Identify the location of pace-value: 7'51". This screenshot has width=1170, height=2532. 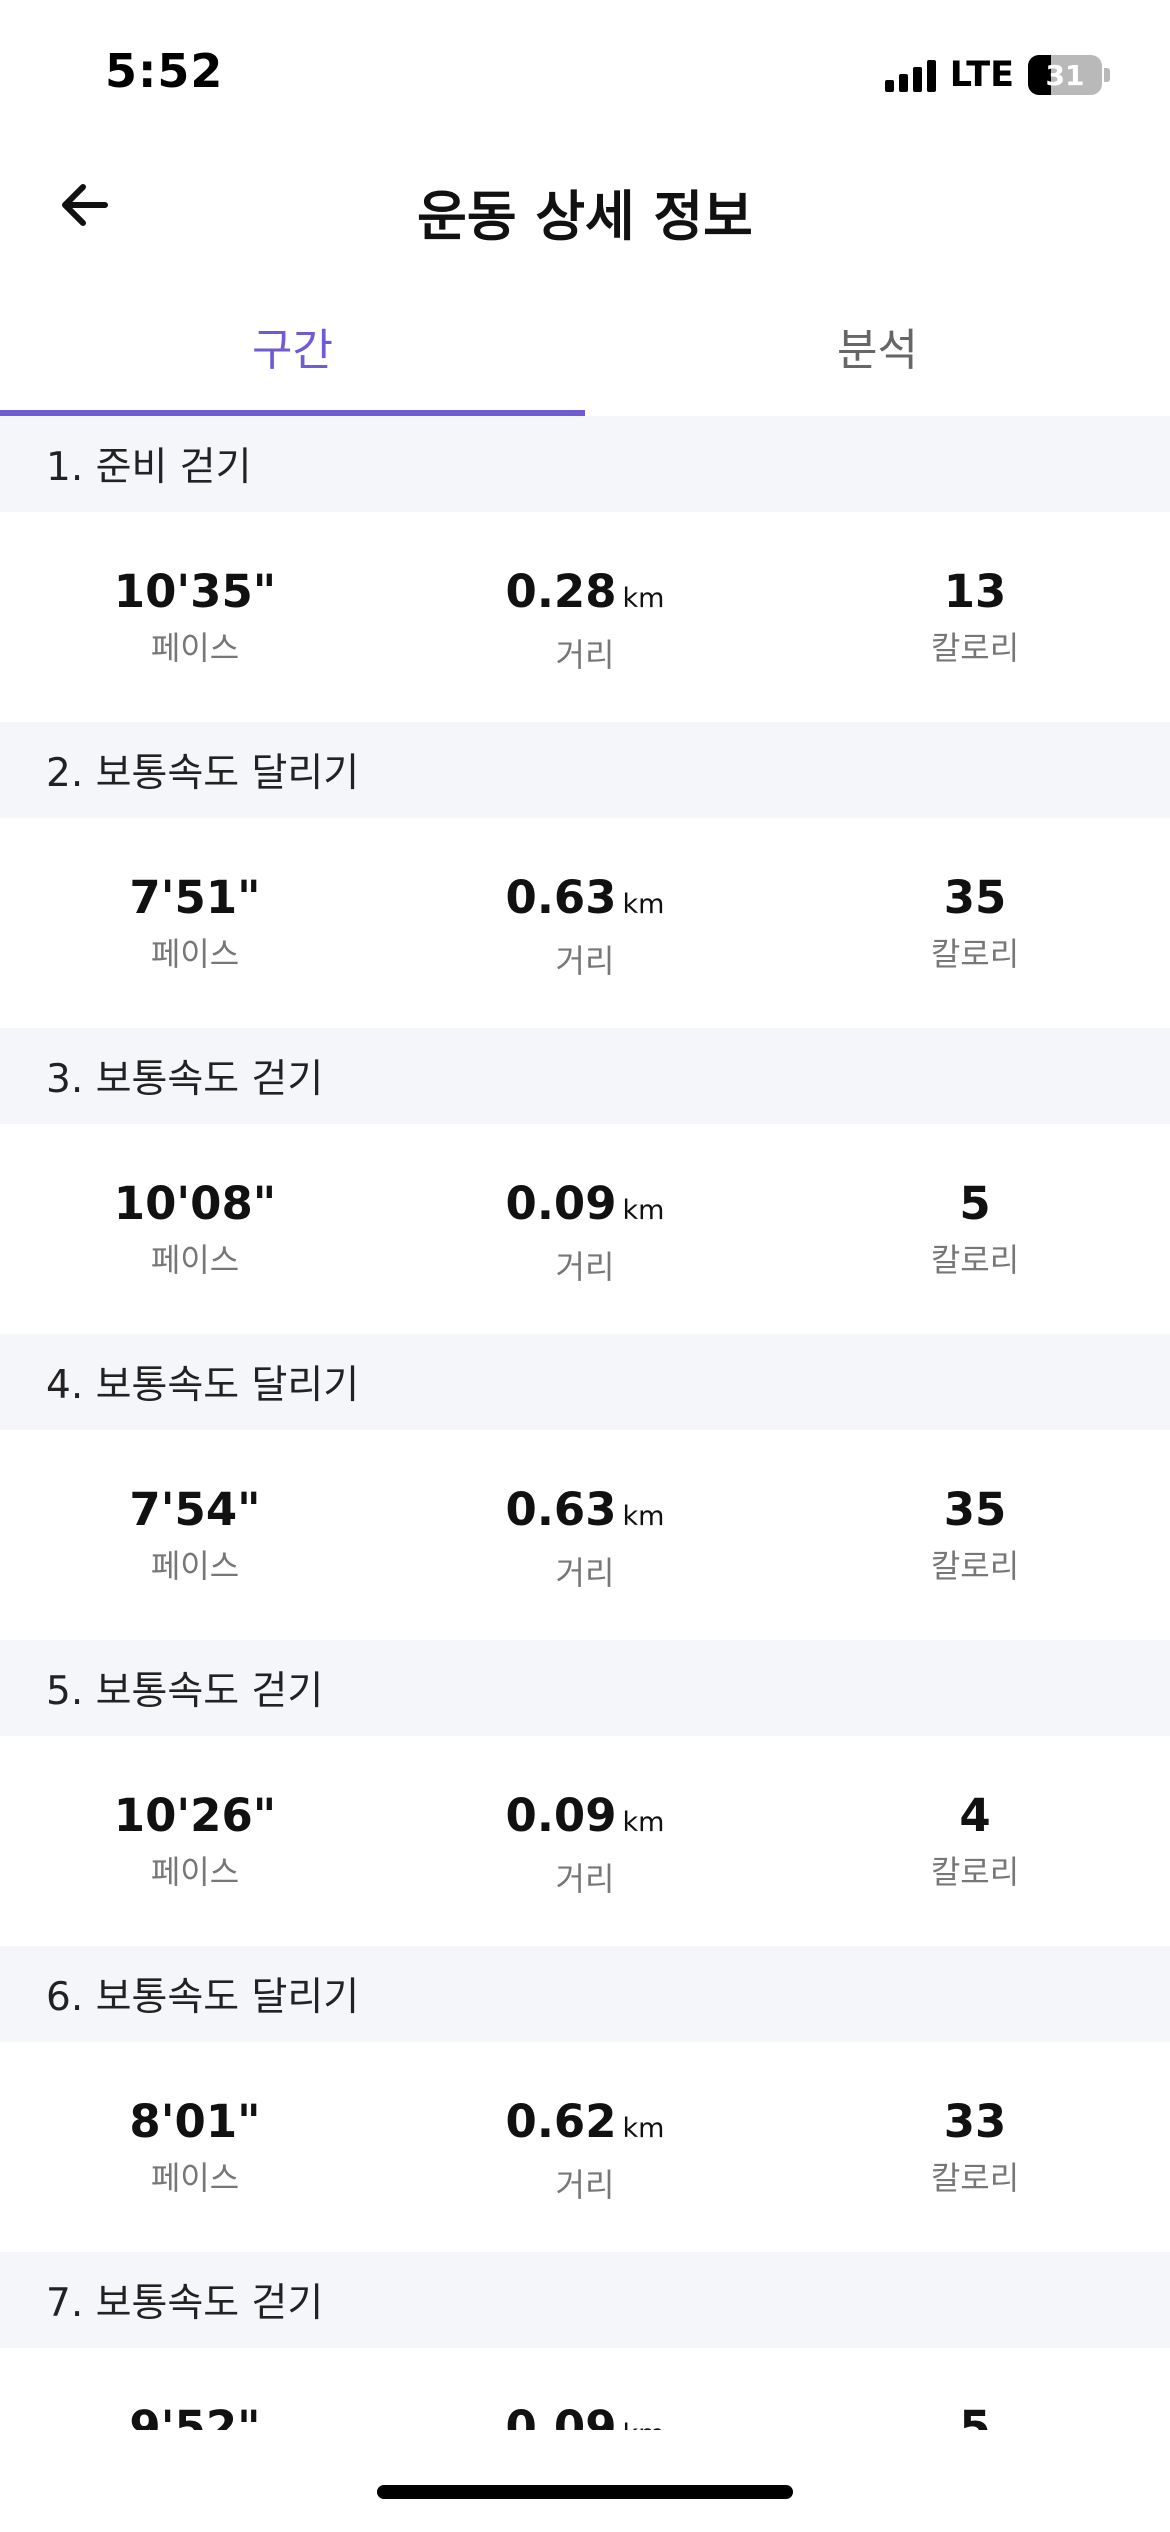
(195, 897).